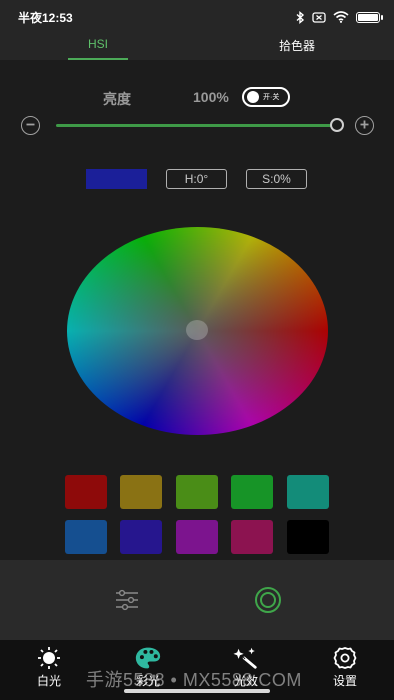  Describe the element at coordinates (271, 97) in the screenshot. I see `toggle-label: 开·关` at that location.